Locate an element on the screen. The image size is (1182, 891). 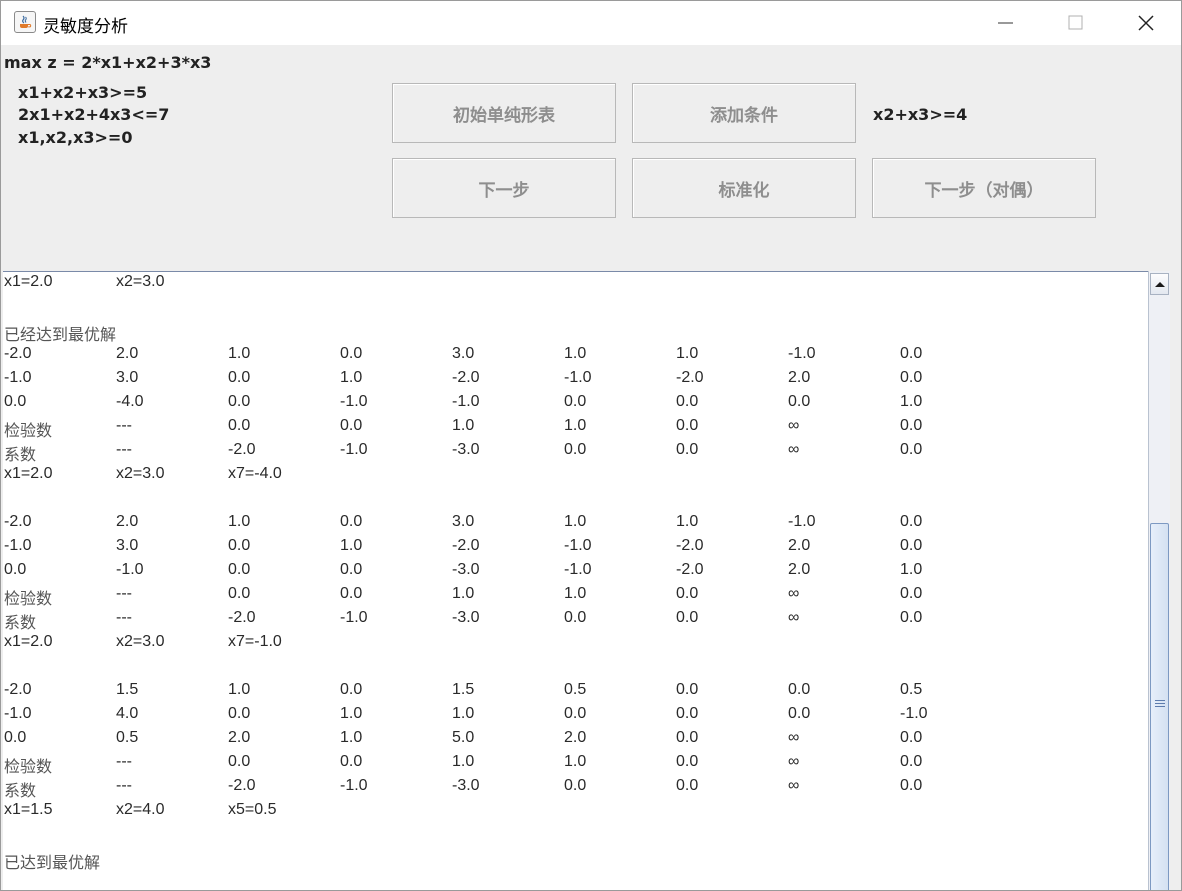
output-cell: -4.0 is located at coordinates (130, 401).